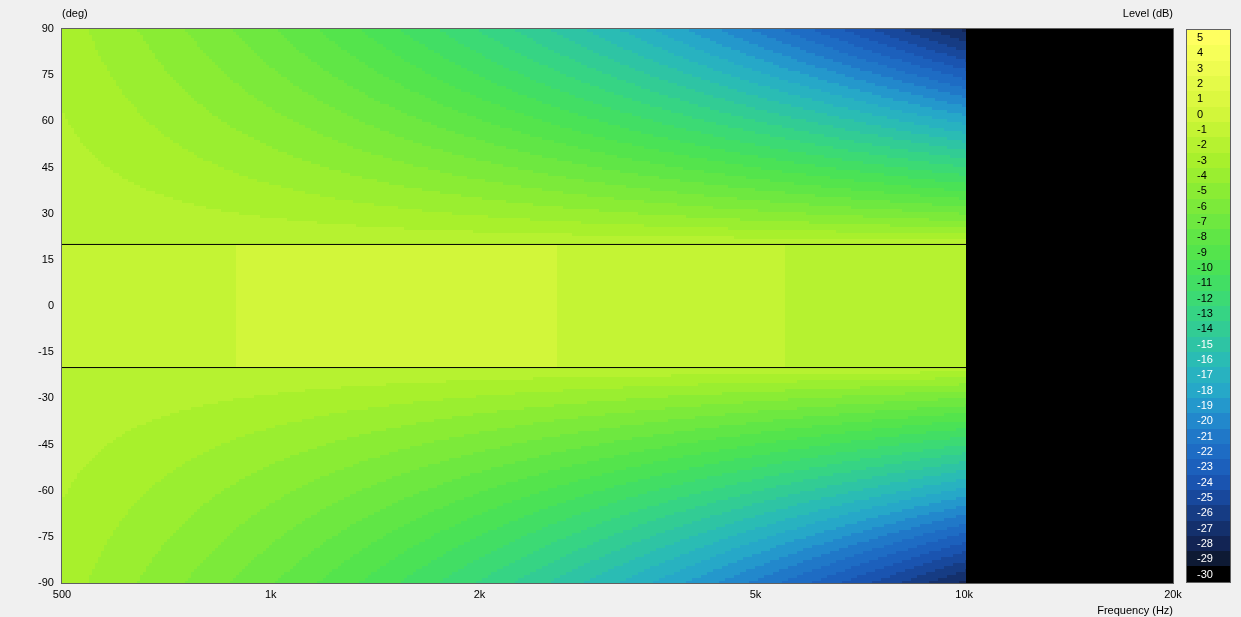 The height and width of the screenshot is (617, 1241). I want to click on colorbar-label: -3, so click(1202, 160).